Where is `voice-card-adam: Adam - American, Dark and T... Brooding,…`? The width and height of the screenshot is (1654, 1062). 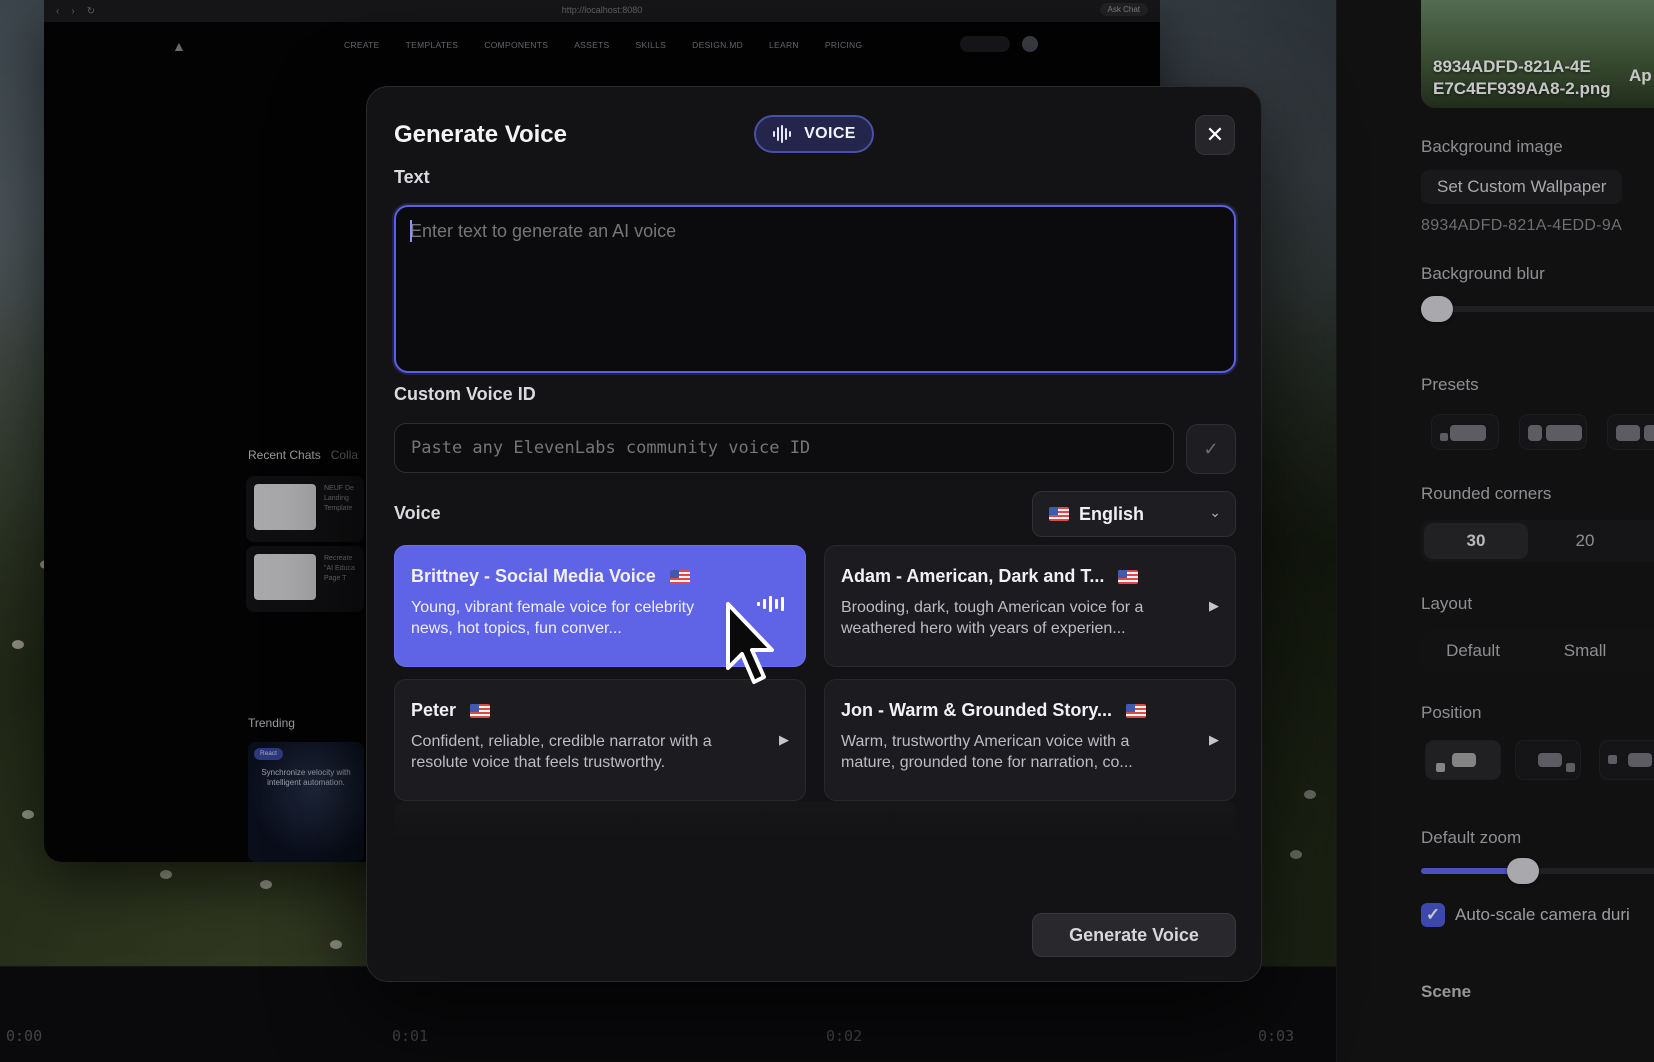 voice-card-adam: Adam - American, Dark and T... Brooding,… is located at coordinates (1030, 606).